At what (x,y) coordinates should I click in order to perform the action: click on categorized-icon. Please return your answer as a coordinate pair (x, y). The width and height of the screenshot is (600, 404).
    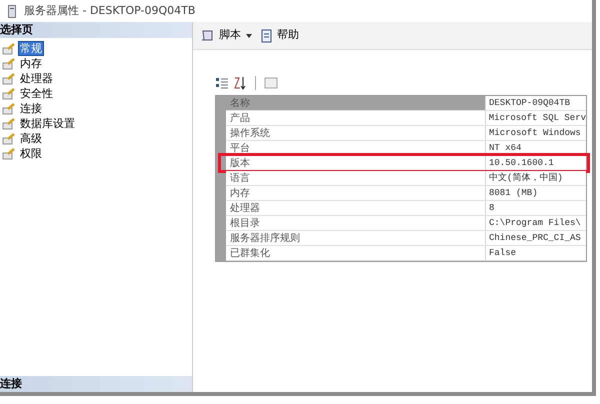
    Looking at the image, I should click on (222, 83).